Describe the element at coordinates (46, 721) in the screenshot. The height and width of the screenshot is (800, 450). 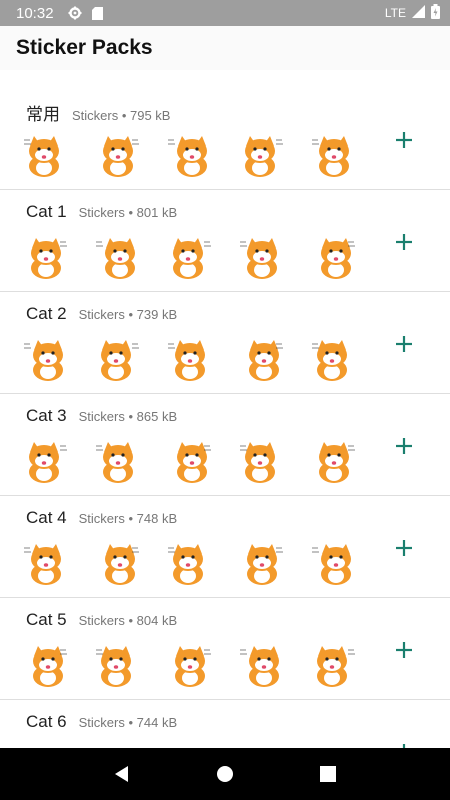
I see `pack-name: Cat 6` at that location.